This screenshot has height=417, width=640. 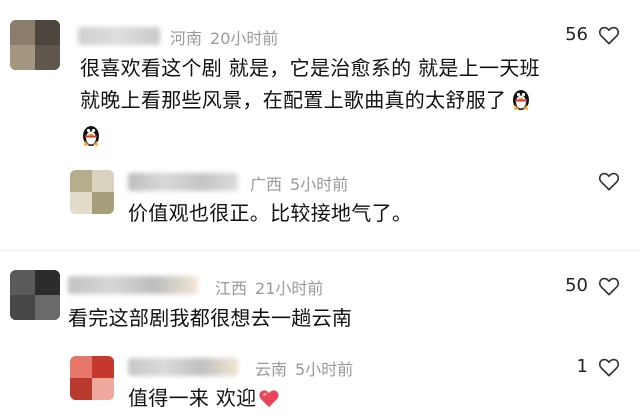 What do you see at coordinates (270, 213) in the screenshot?
I see `reply-text: 价值观也很正。比较接地气了。` at bounding box center [270, 213].